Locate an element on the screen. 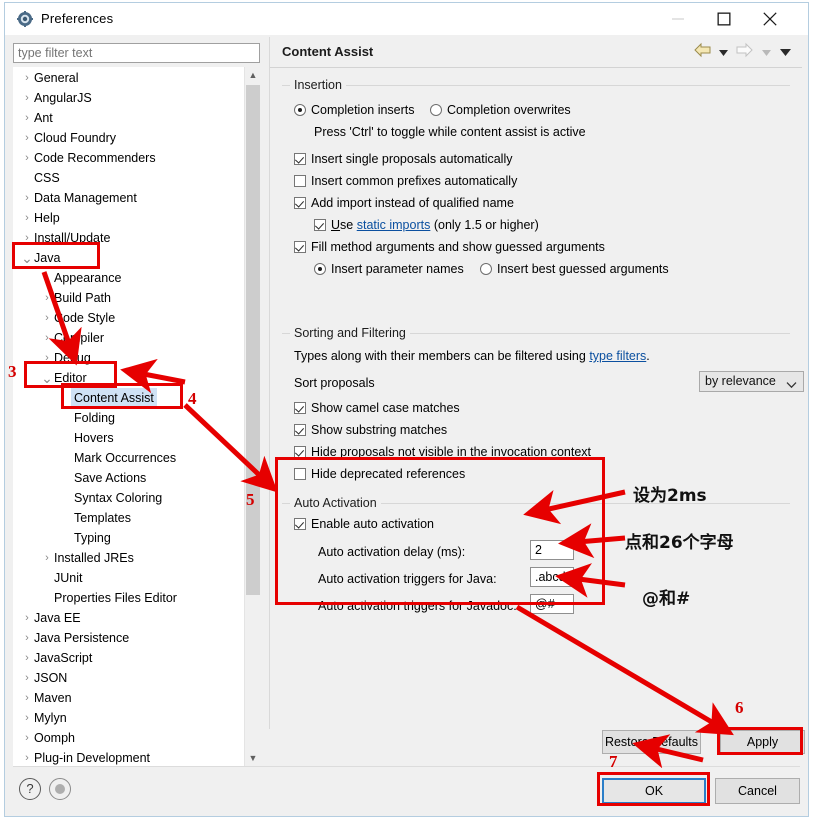  sidebar-item-folding: Folding is located at coordinates (136, 418).